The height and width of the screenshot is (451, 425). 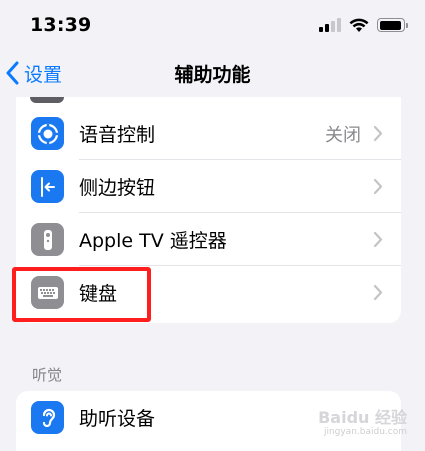 I want to click on status-icons, so click(x=363, y=25).